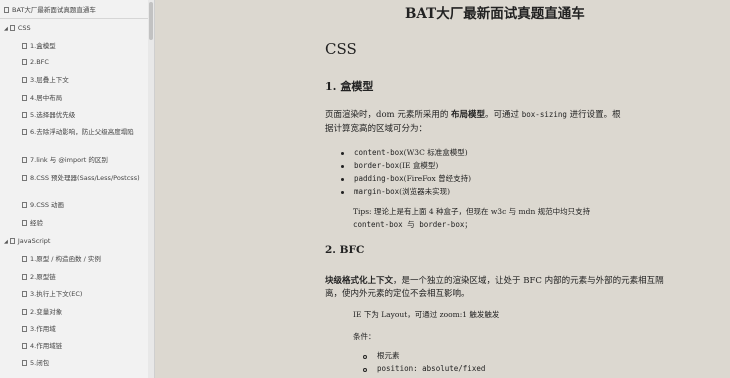  What do you see at coordinates (52, 294) in the screenshot?
I see `sidebar-item: 3.执行上下文(EC)` at bounding box center [52, 294].